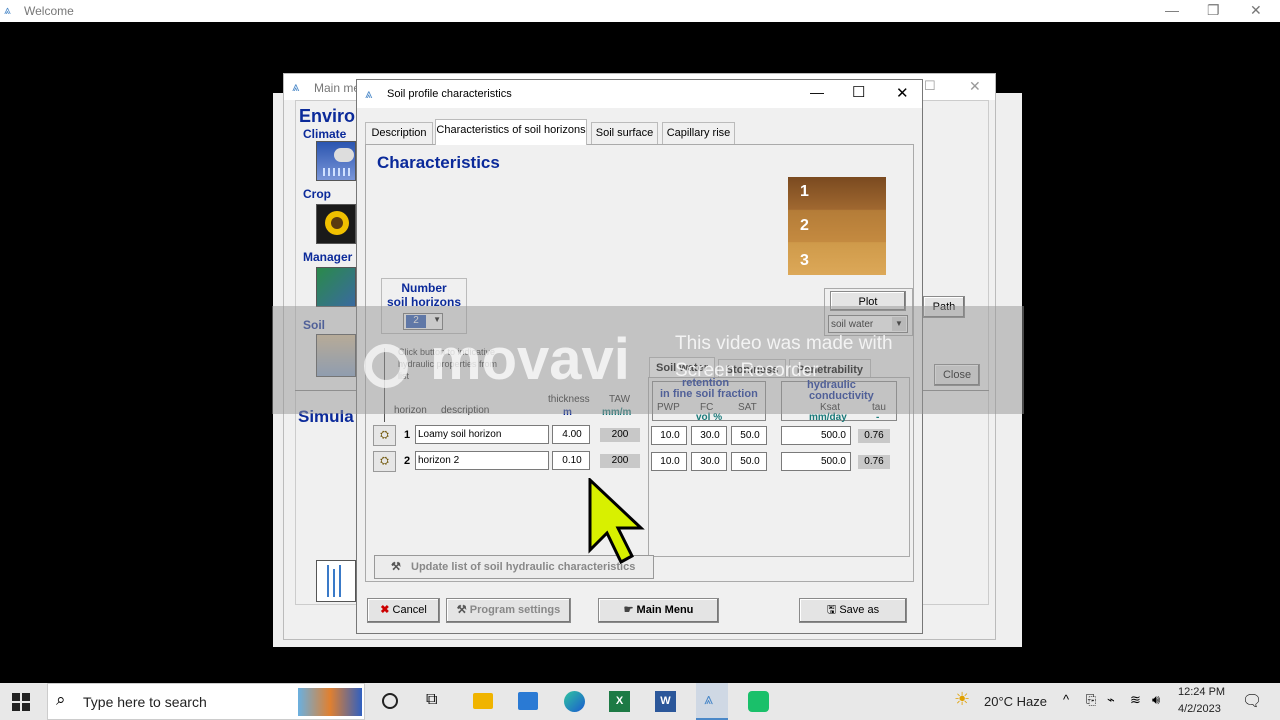 This screenshot has height=720, width=1280. I want to click on movavi-taskbar-icon, so click(758, 701).